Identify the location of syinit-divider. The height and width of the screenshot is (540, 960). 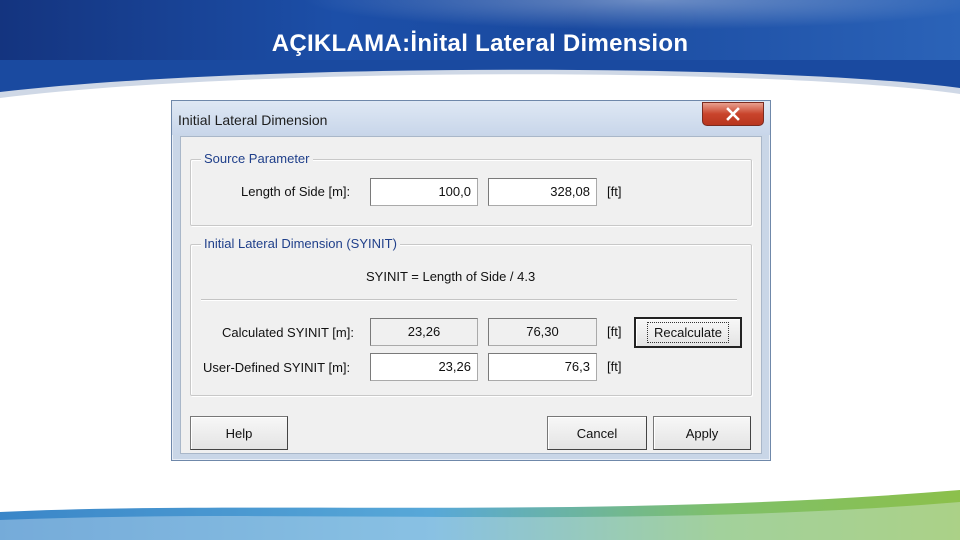
(469, 300).